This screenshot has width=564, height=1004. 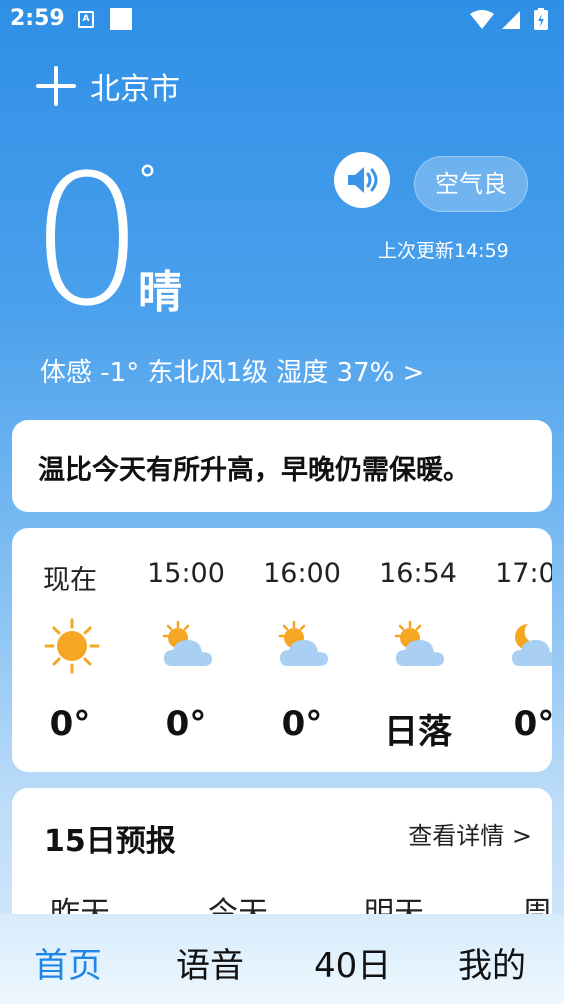 I want to click on wifi-icon, so click(x=482, y=19).